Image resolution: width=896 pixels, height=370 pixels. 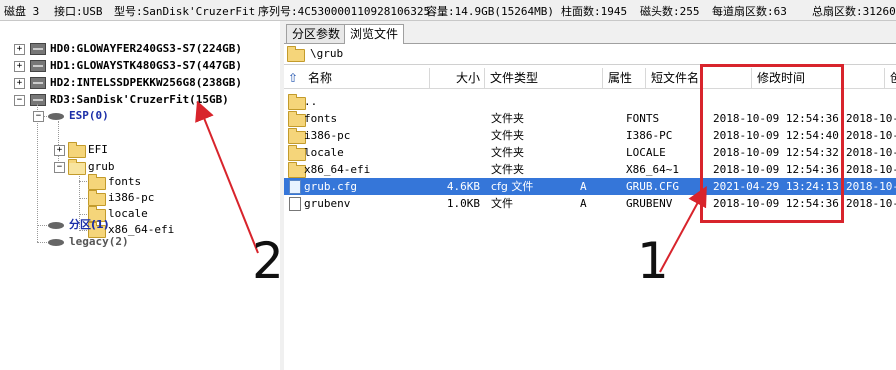 What do you see at coordinates (653, 261) in the screenshot?
I see `annotation-number-1: 1` at bounding box center [653, 261].